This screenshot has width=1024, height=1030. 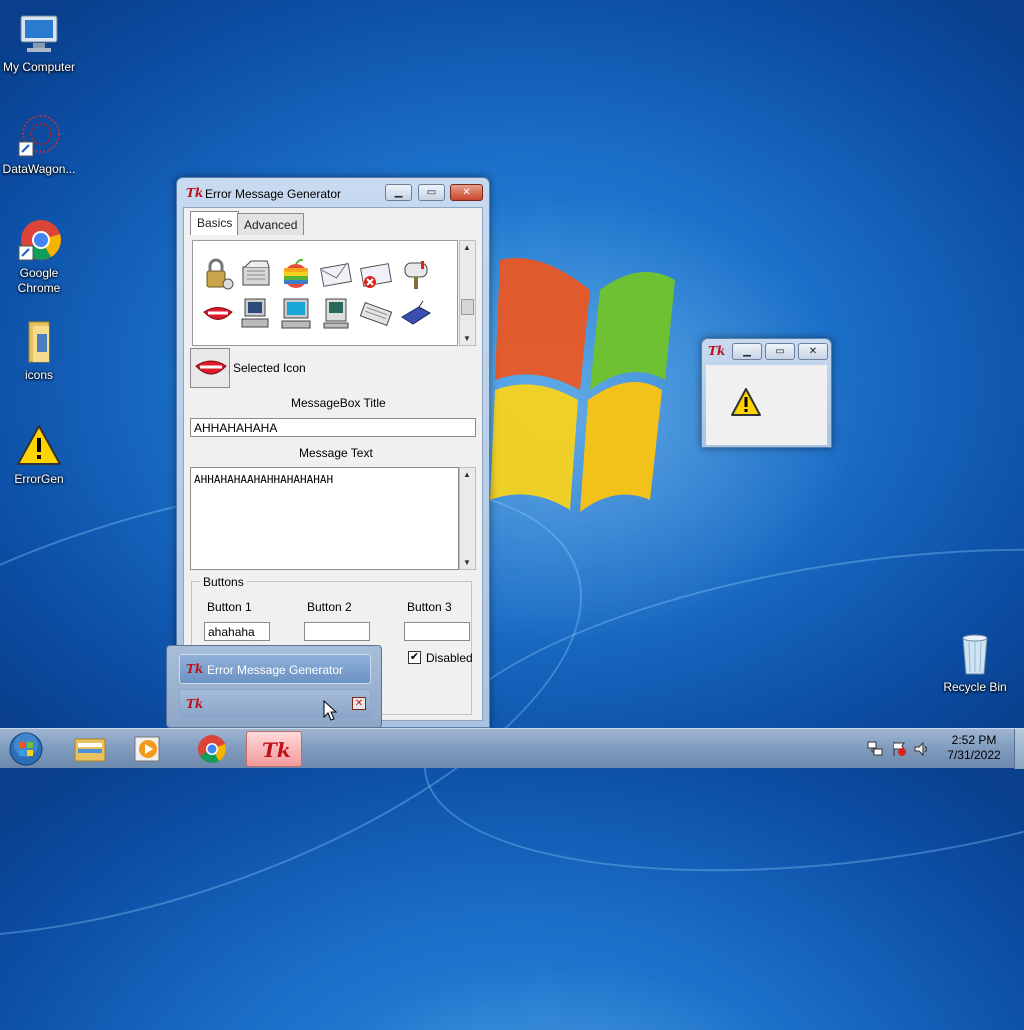 What do you see at coordinates (256, 274) in the screenshot?
I see `fax-machine-icon` at bounding box center [256, 274].